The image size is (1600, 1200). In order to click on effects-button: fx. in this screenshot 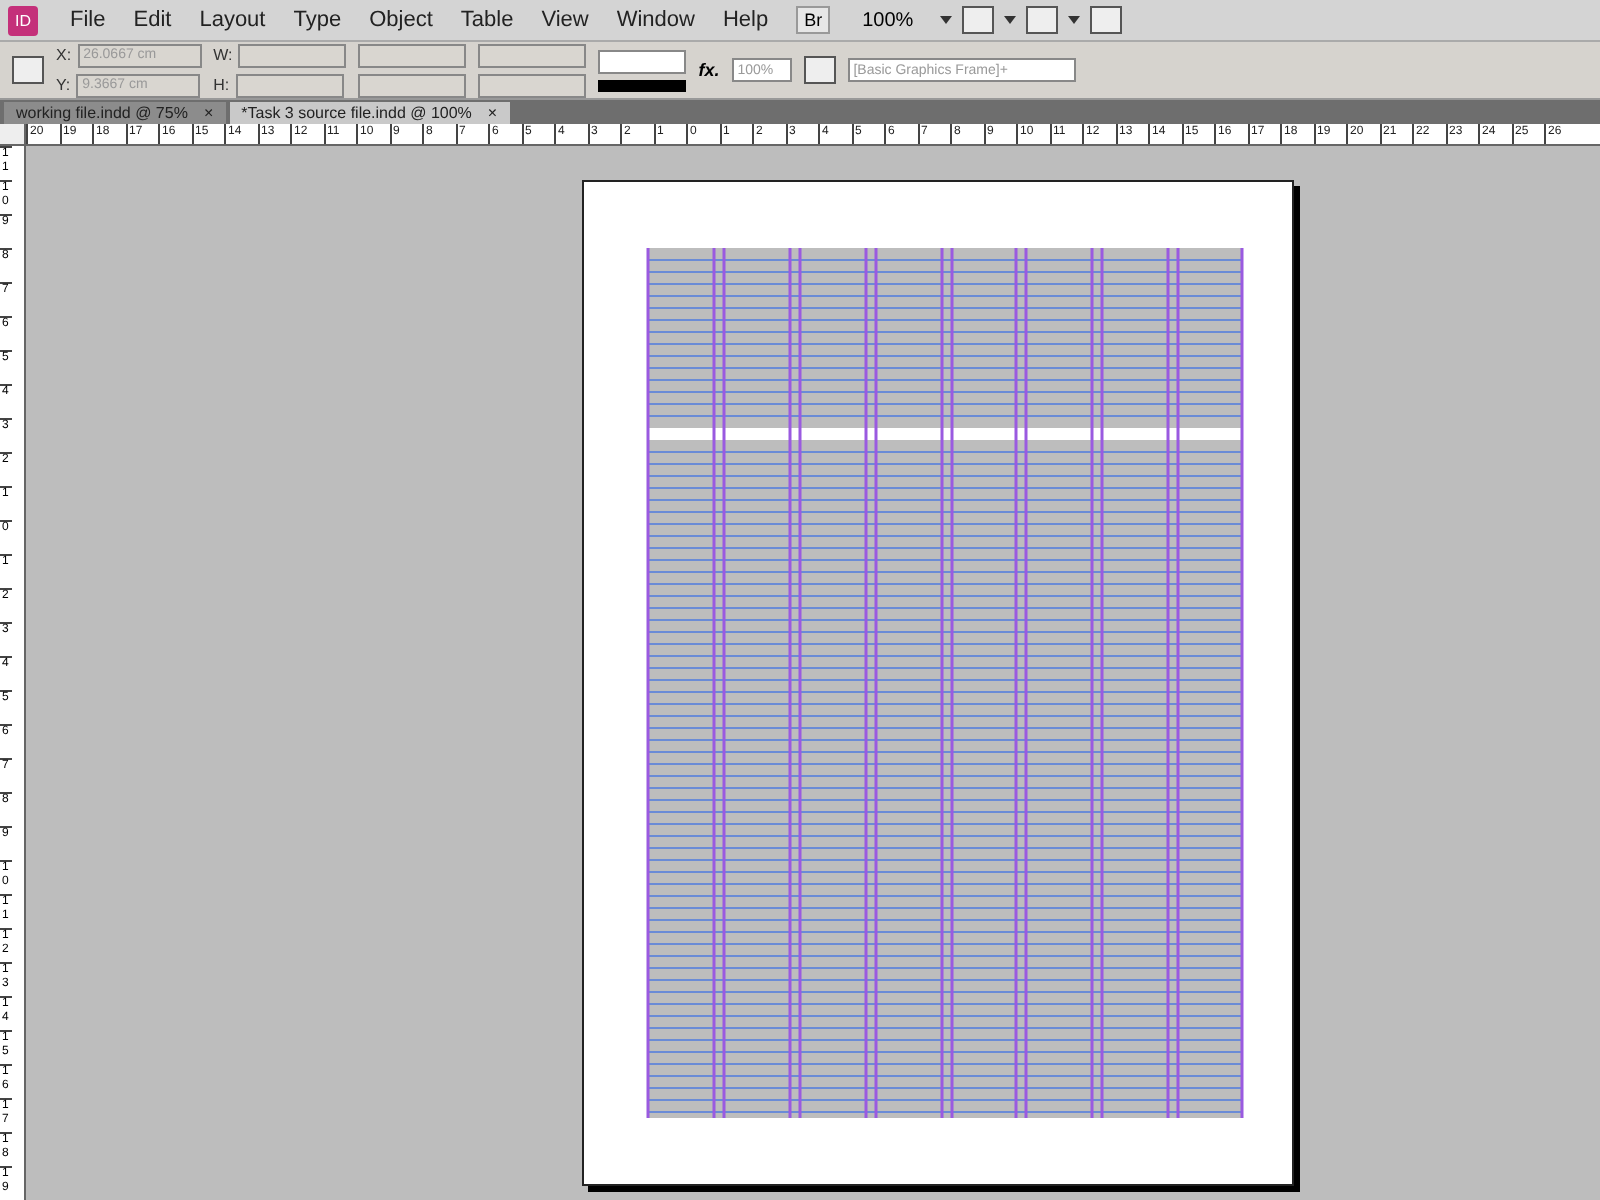, I will do `click(709, 70)`.